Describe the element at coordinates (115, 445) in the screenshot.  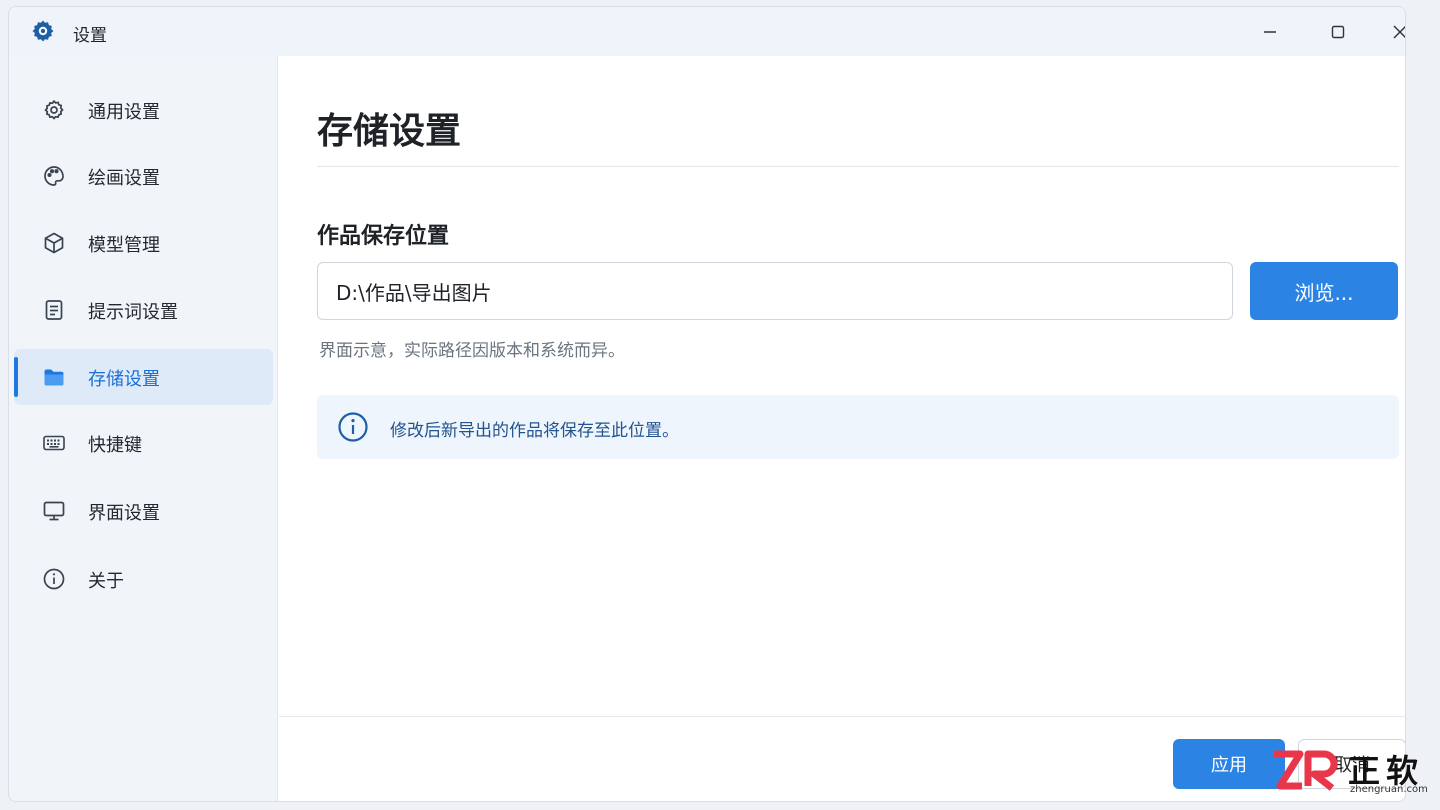
I see `sidebar-item-label: 快捷键` at that location.